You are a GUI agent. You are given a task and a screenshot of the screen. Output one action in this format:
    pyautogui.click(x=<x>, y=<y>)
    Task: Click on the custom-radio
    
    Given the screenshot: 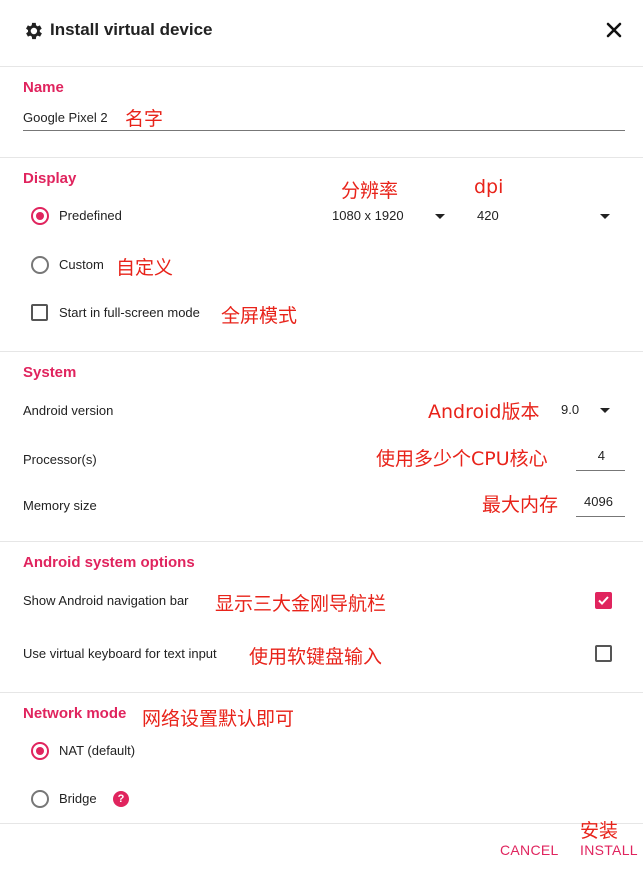 What is the action you would take?
    pyautogui.click(x=40, y=265)
    